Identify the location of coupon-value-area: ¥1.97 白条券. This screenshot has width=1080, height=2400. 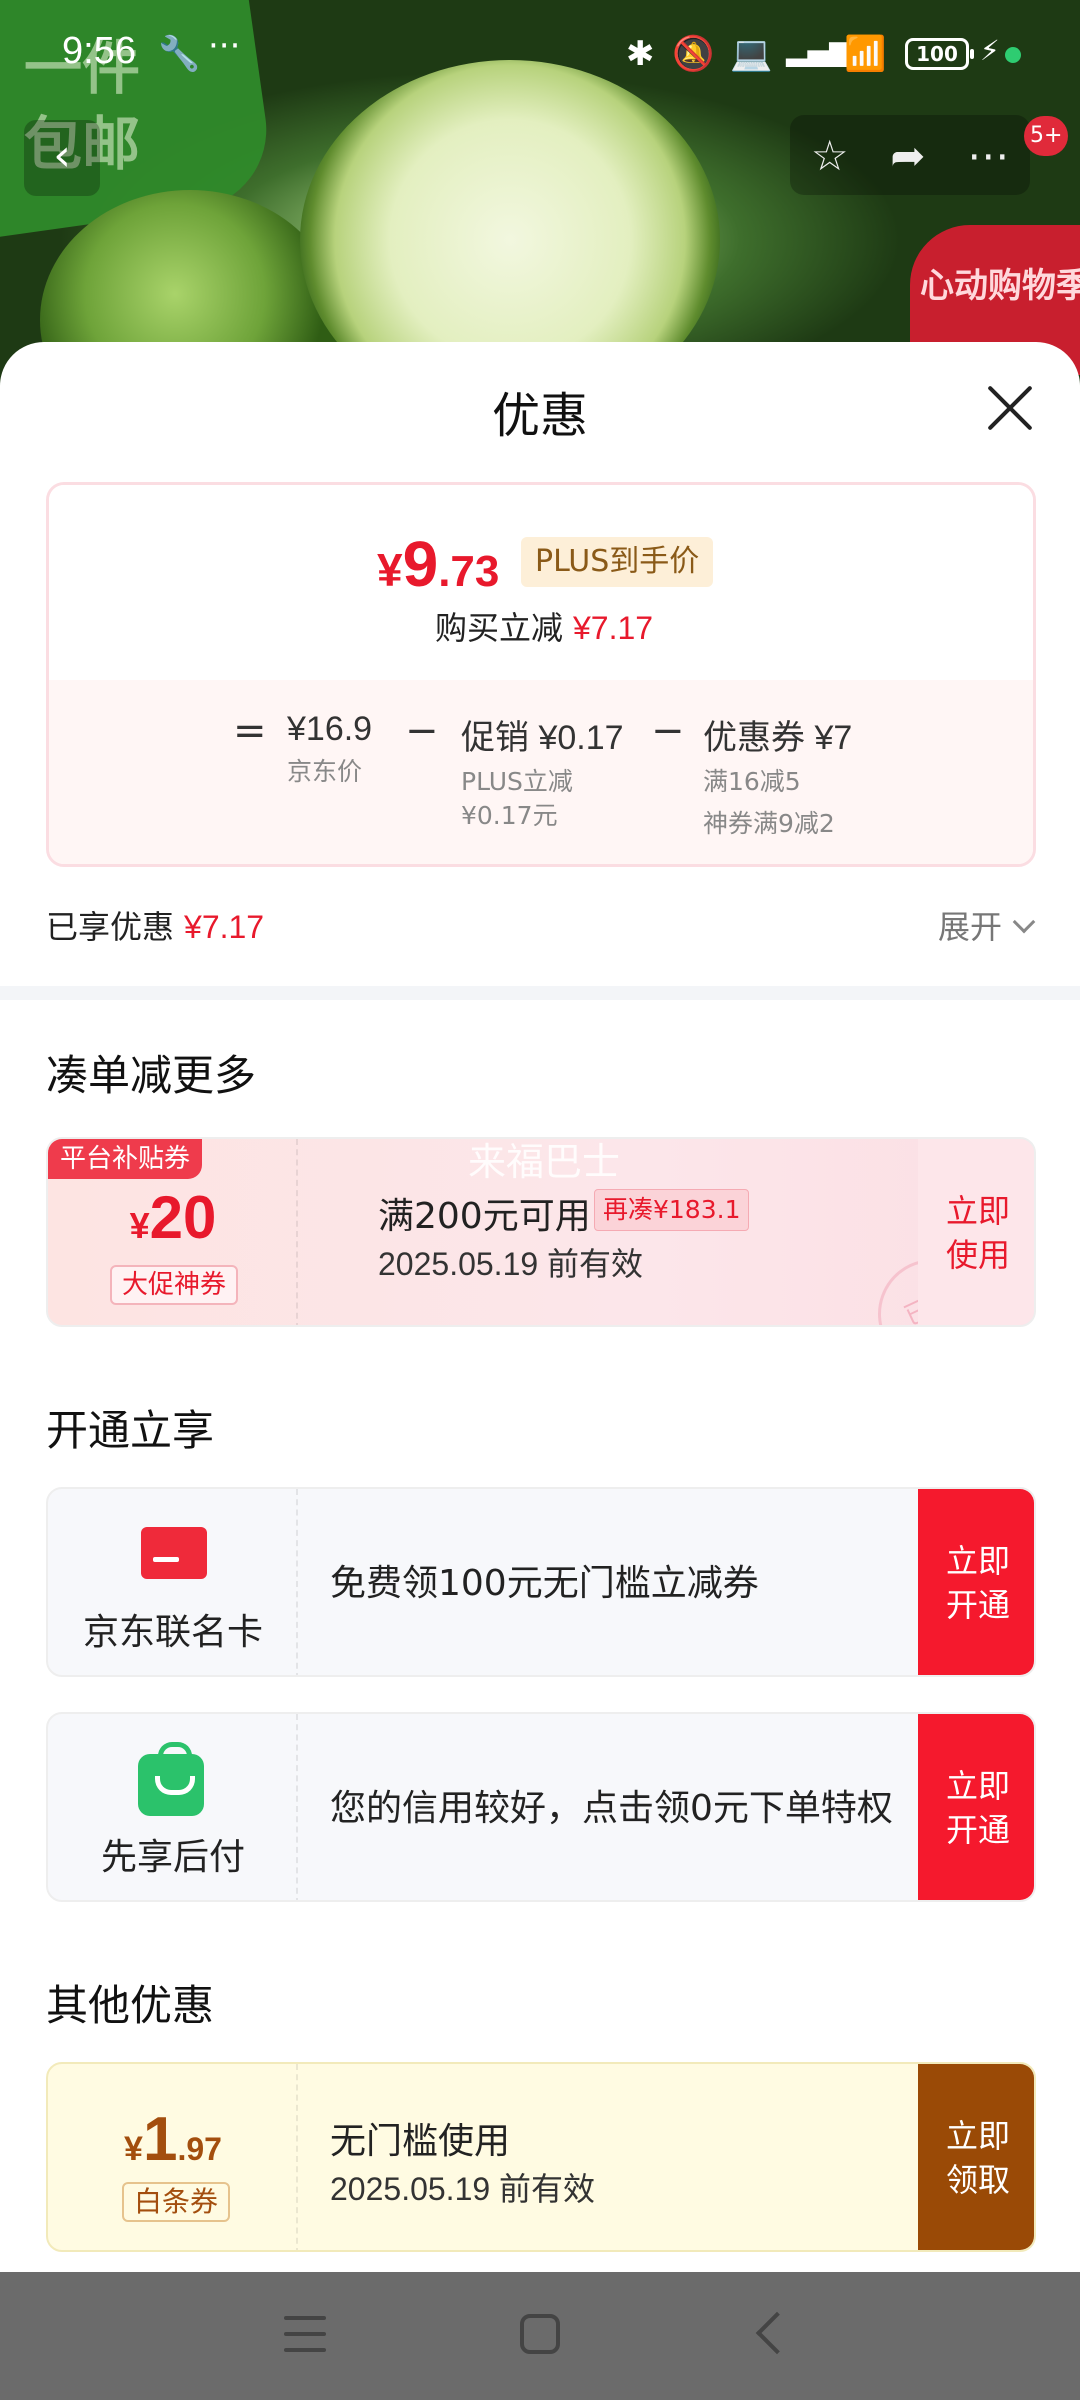
(173, 2157).